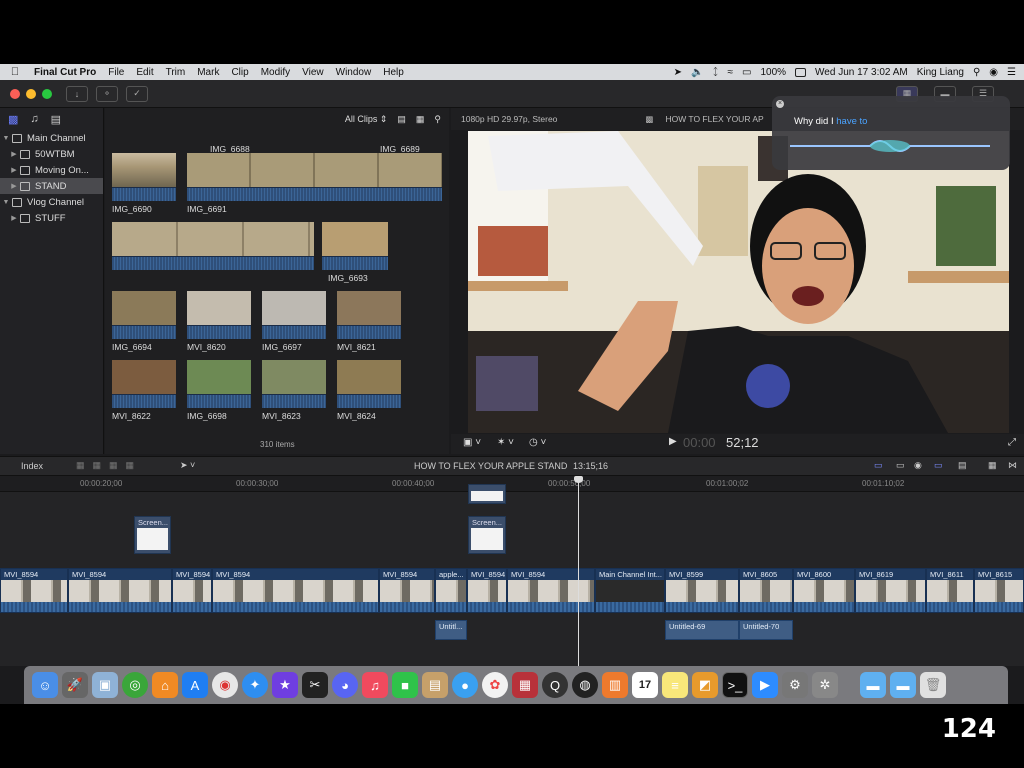 This screenshot has height=768, width=1024. What do you see at coordinates (1012, 465) in the screenshot?
I see `transitions-icon: ⋈` at bounding box center [1012, 465].